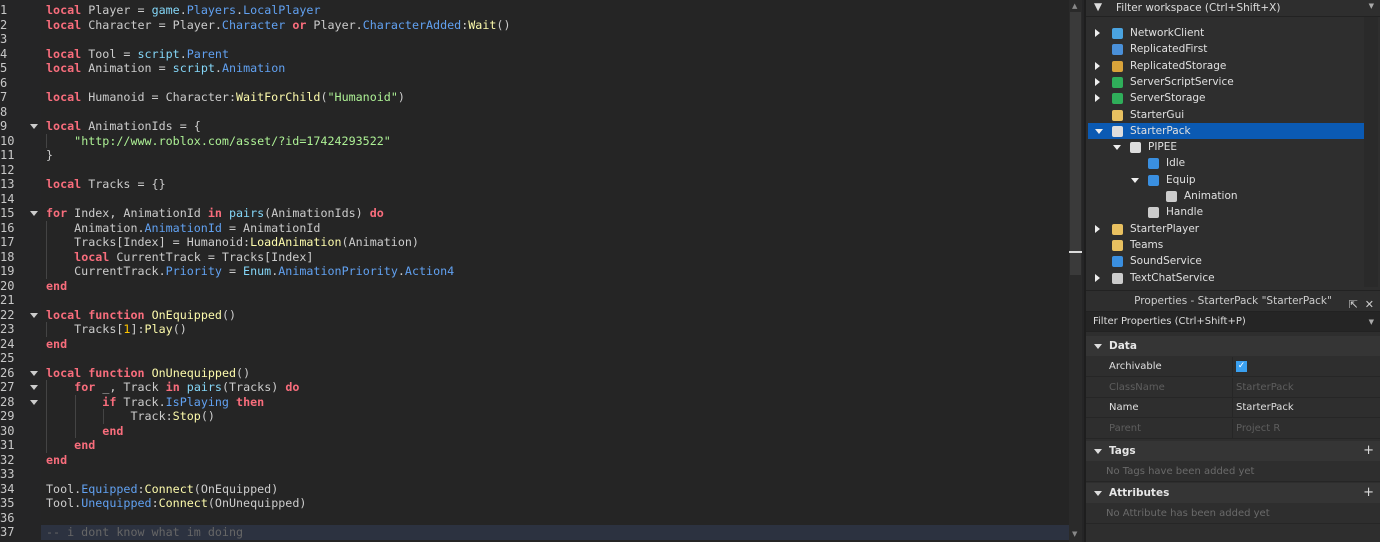 The width and height of the screenshot is (1380, 542). Describe the element at coordinates (7, 314) in the screenshot. I see `line-number: 22` at that location.